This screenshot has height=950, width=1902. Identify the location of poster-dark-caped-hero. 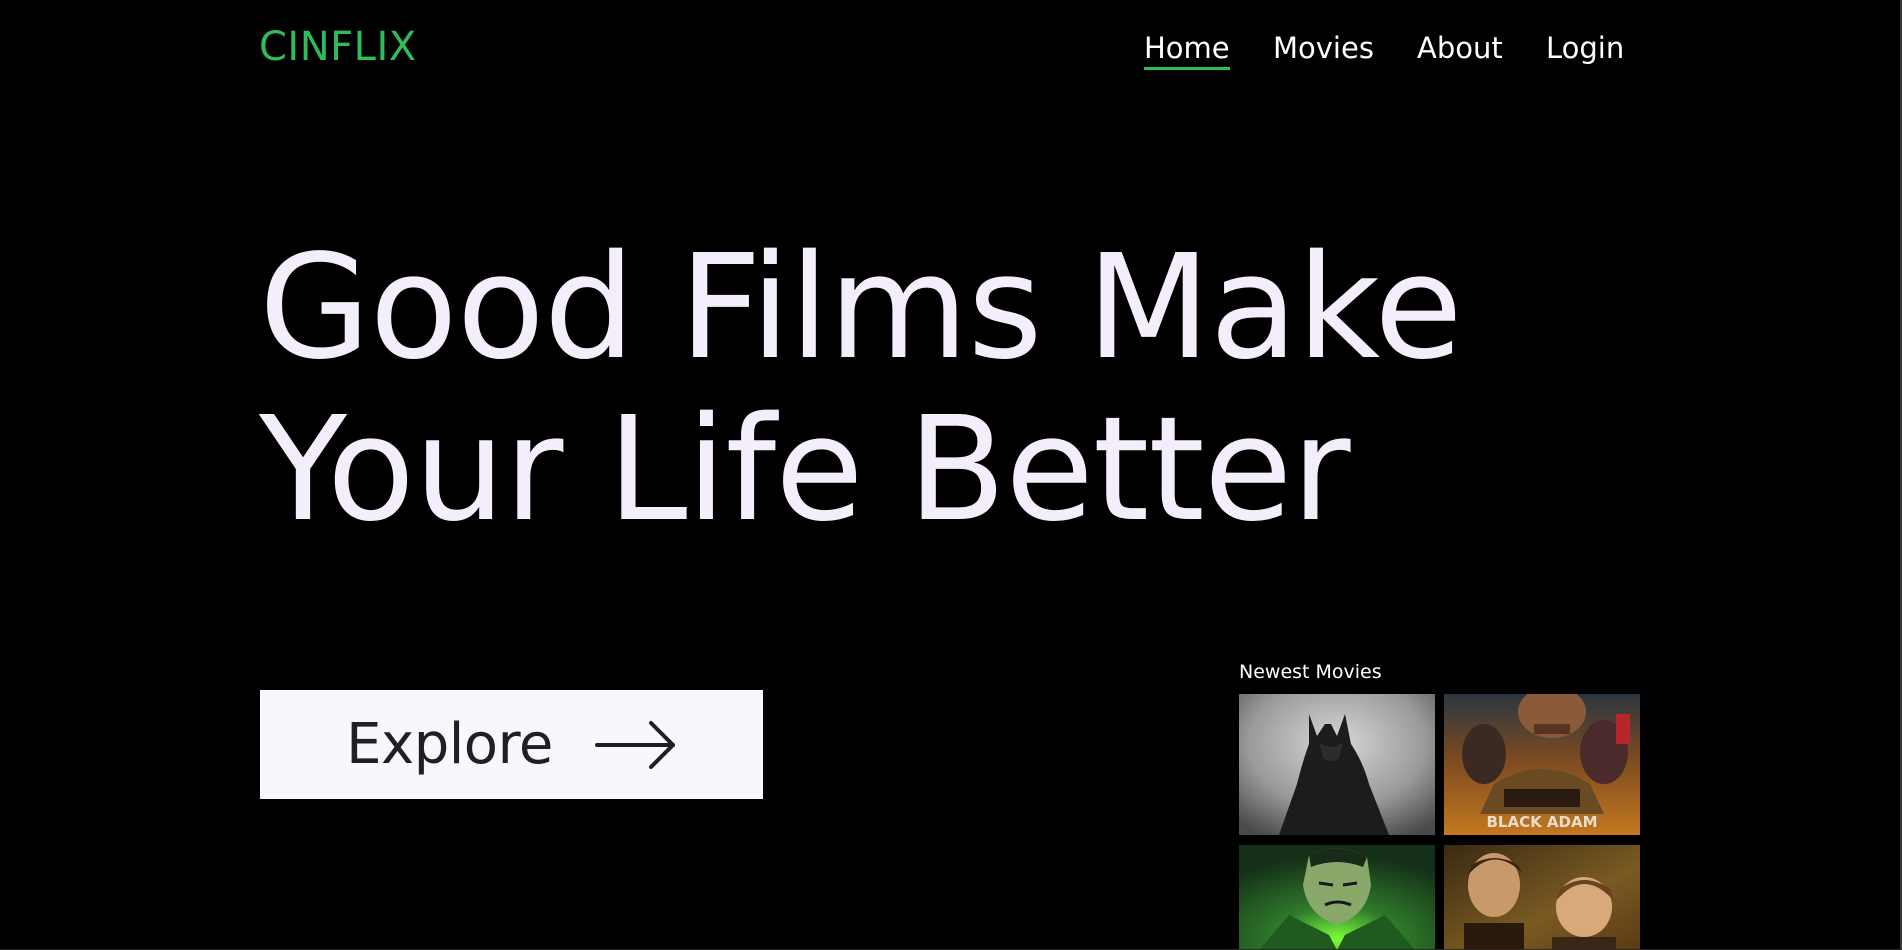
(1337, 764).